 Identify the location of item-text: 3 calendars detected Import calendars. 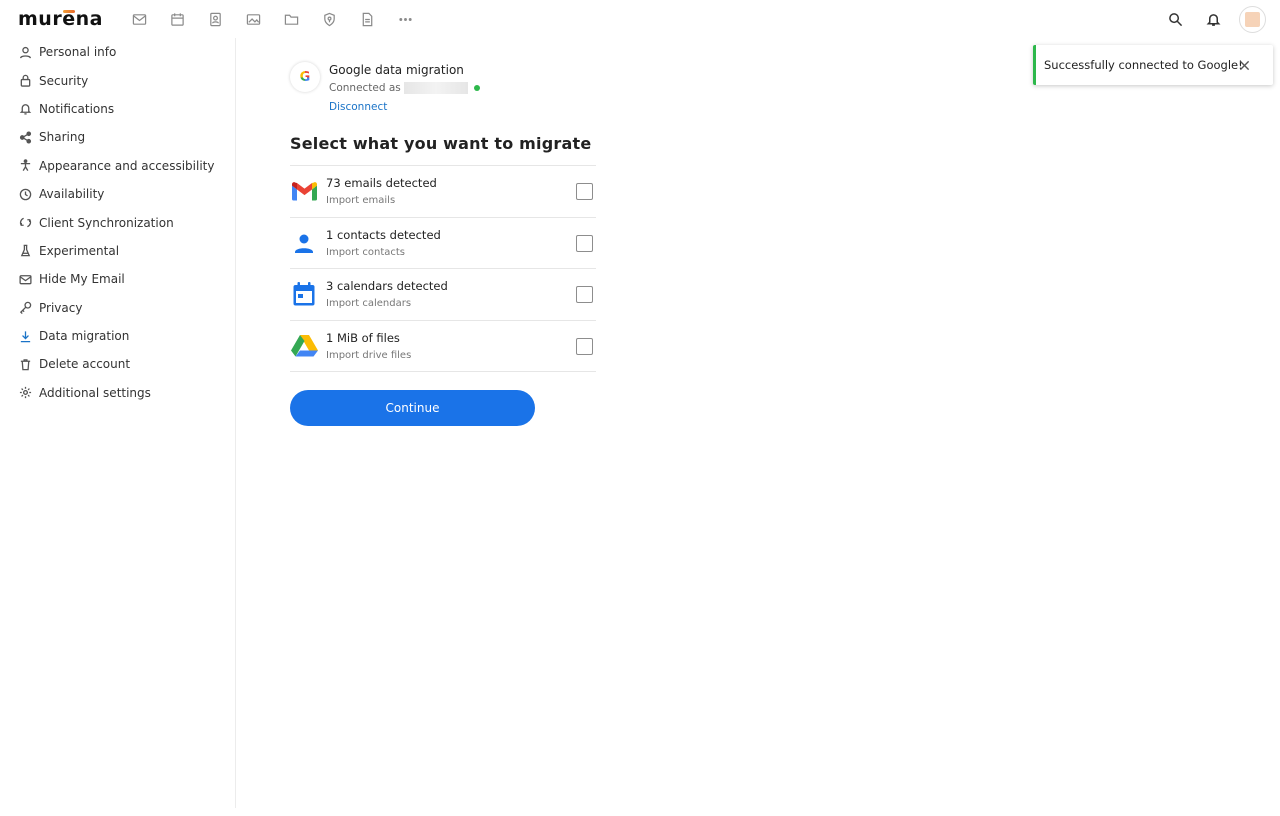
(387, 294).